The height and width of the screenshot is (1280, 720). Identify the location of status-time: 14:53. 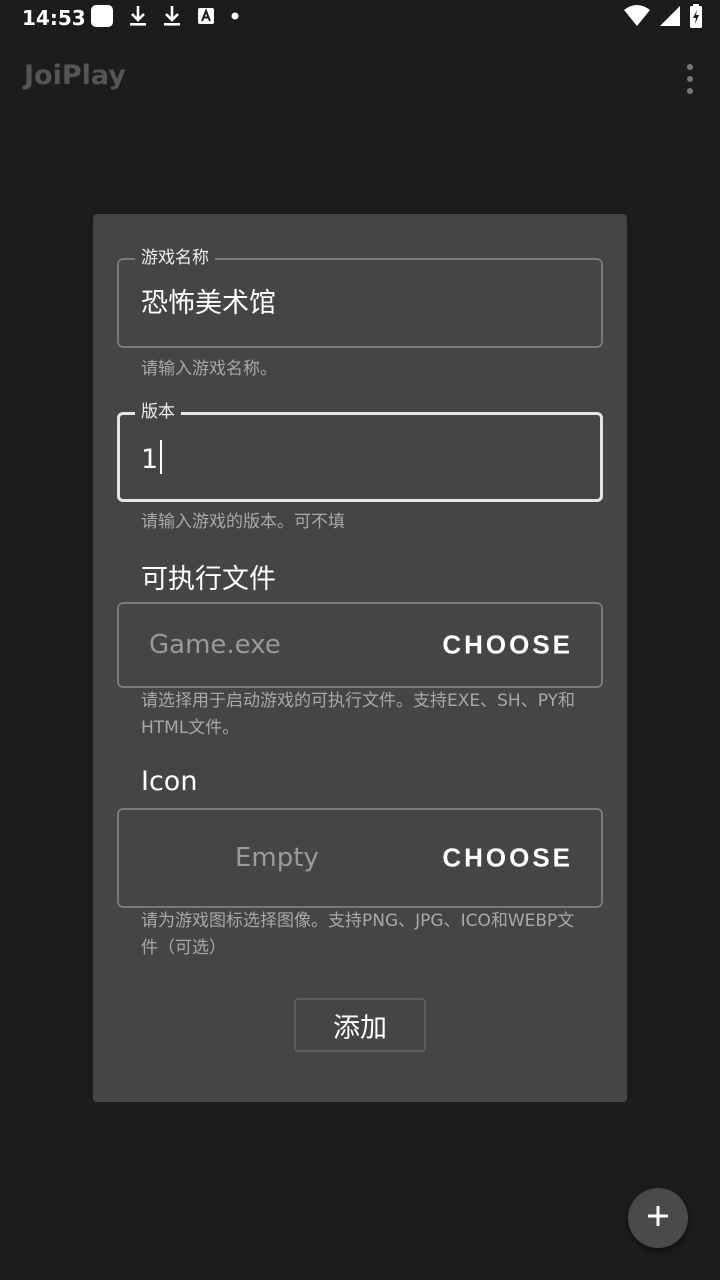
(54, 18).